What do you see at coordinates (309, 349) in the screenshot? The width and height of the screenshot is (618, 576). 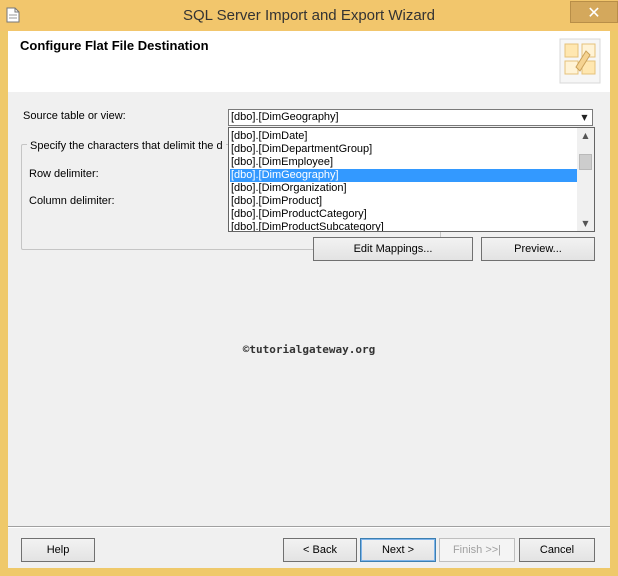 I see `watermark-text: ©tutorialgateway.org` at bounding box center [309, 349].